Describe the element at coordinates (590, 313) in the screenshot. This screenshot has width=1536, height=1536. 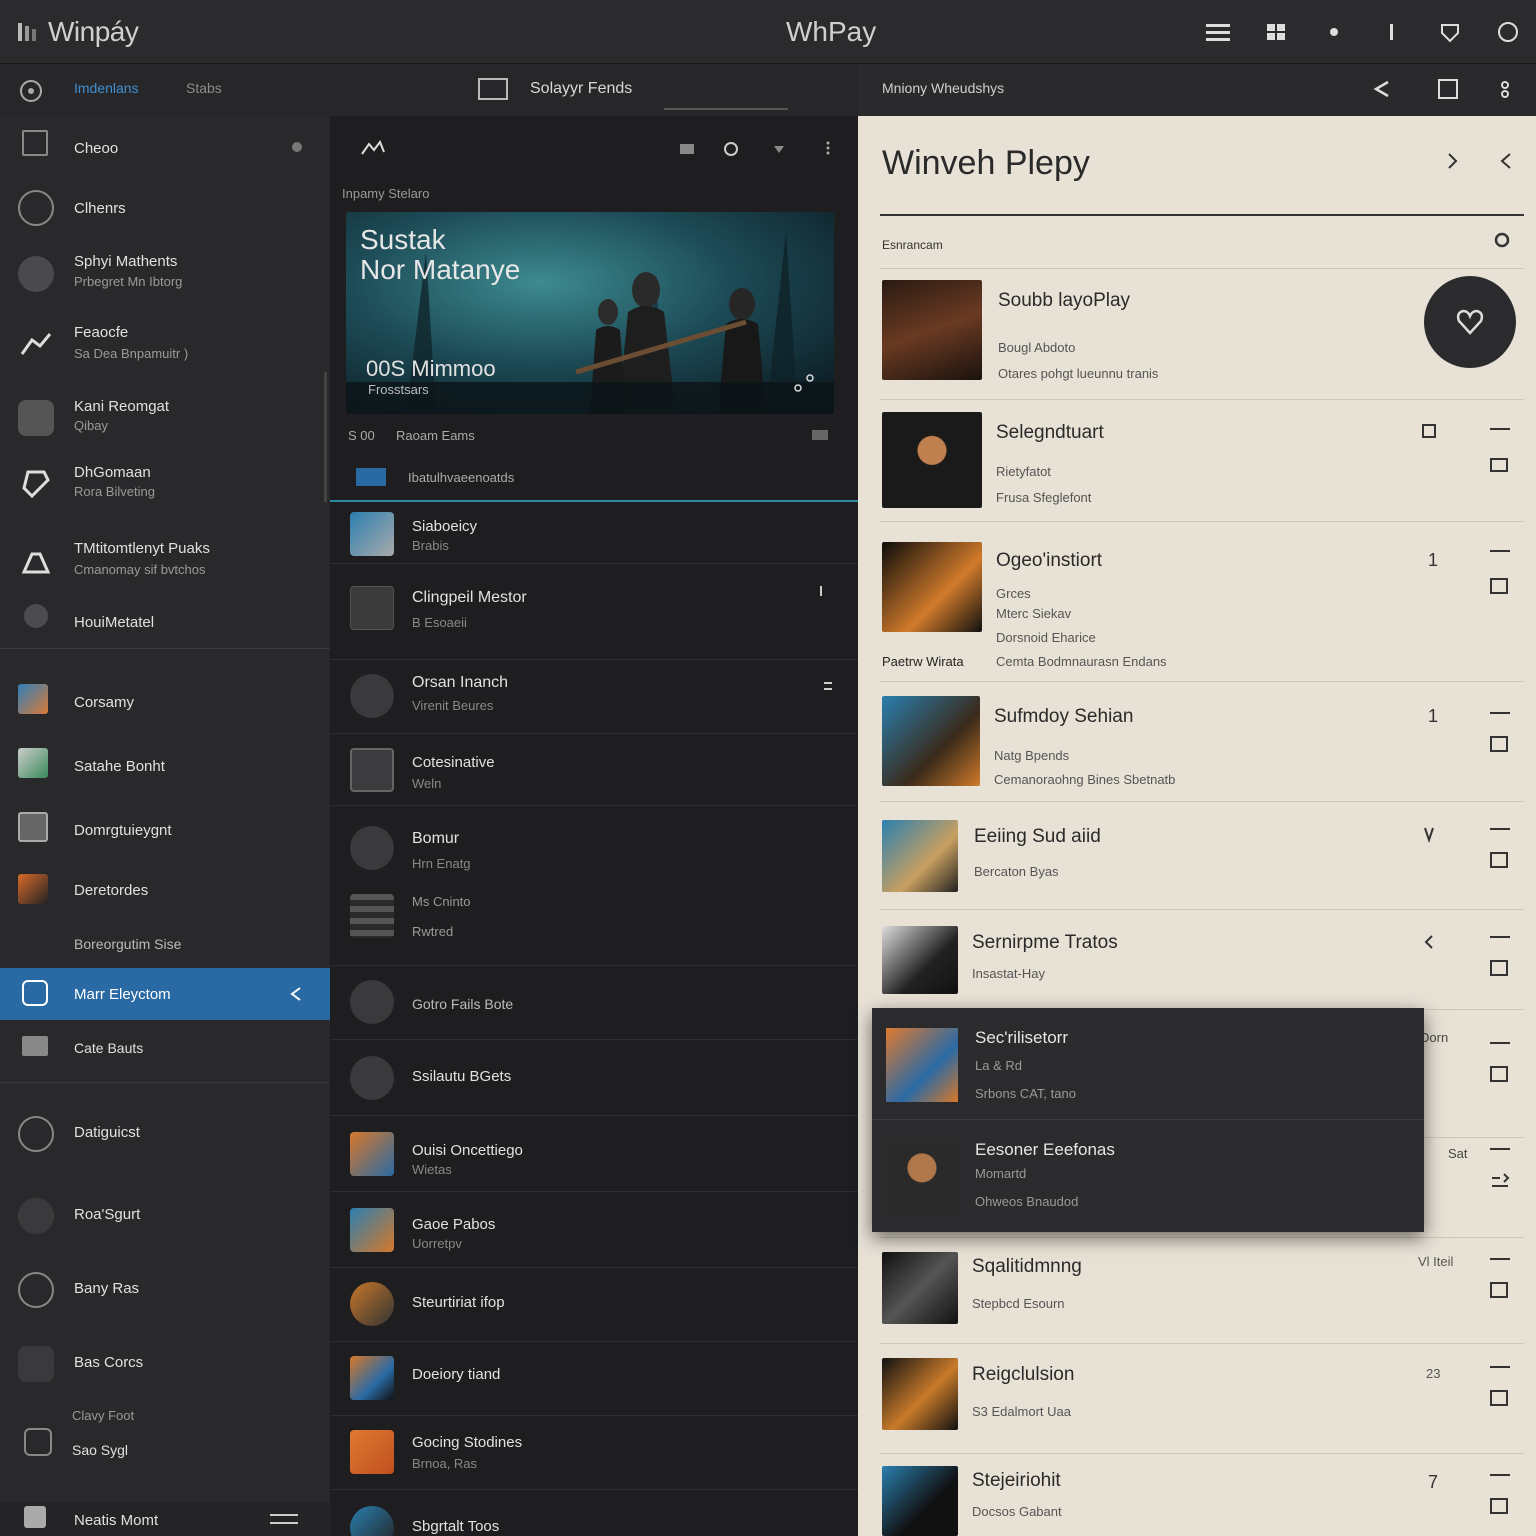
I see `hero-banner: Sustak Nor Matanye 00S Mimmoo Frosstsars` at that location.